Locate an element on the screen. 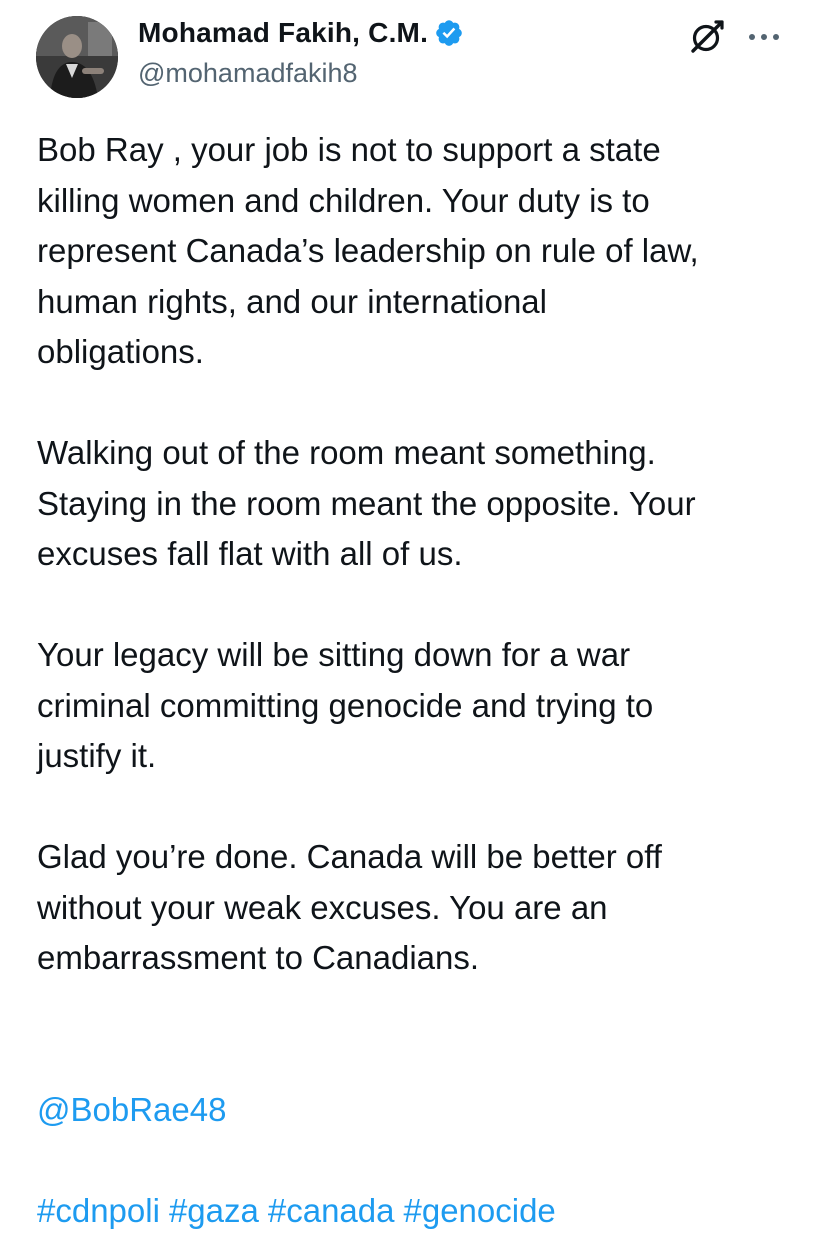  avatar-photo is located at coordinates (77, 57).